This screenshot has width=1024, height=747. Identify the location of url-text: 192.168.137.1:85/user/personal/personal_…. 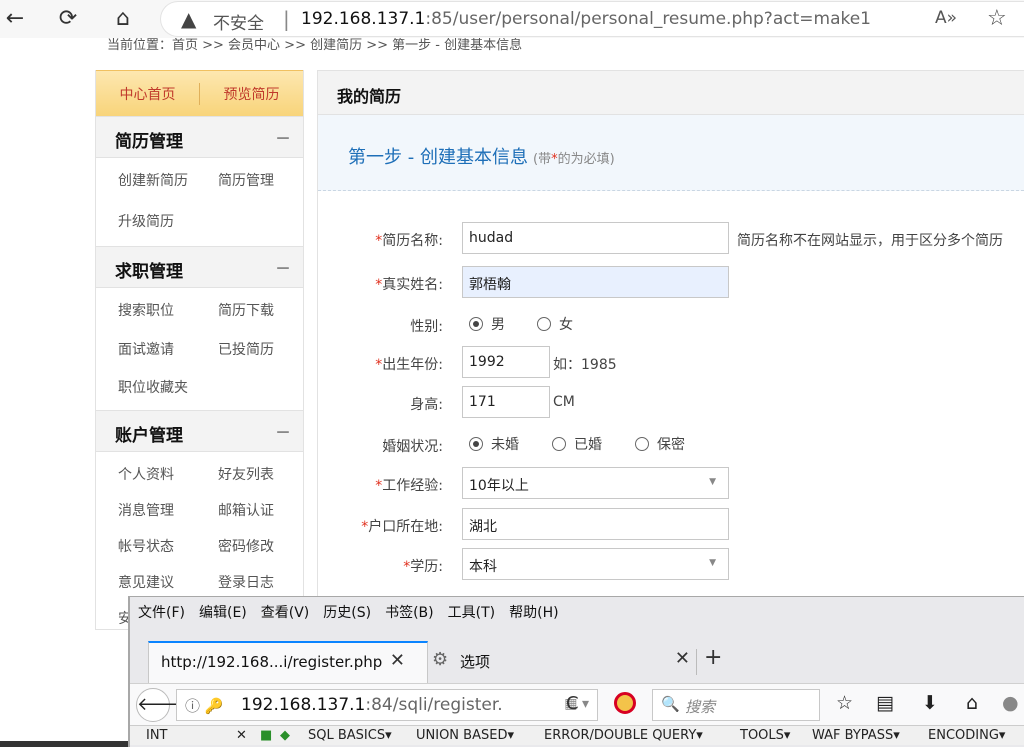
(586, 19).